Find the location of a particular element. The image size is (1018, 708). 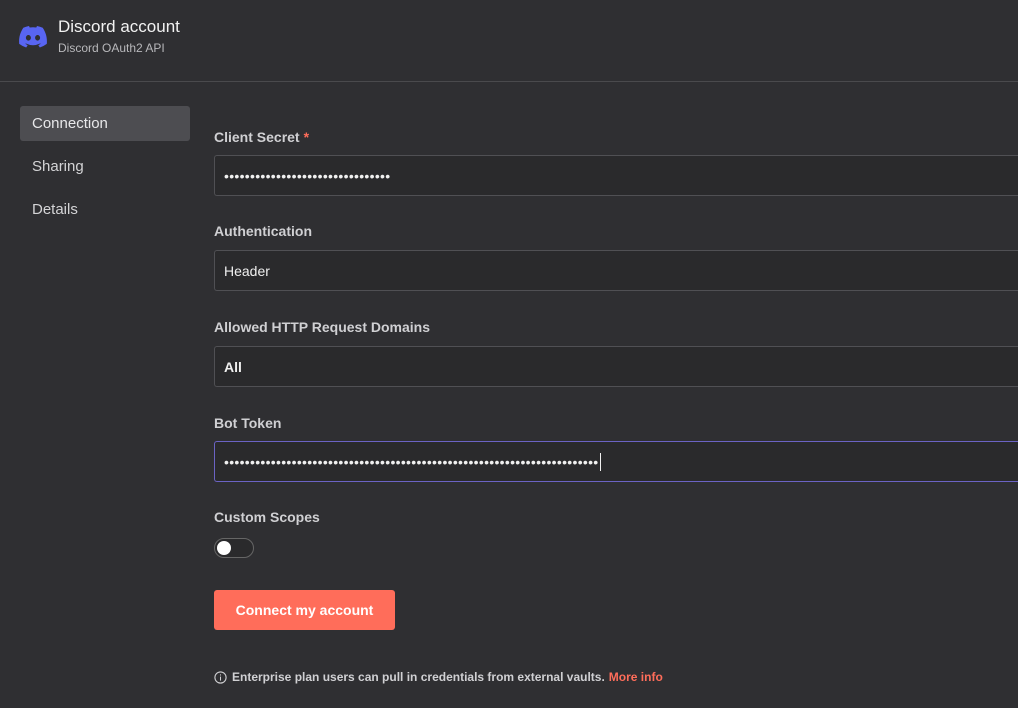

connect-account-button: Connect my account is located at coordinates (304, 610).